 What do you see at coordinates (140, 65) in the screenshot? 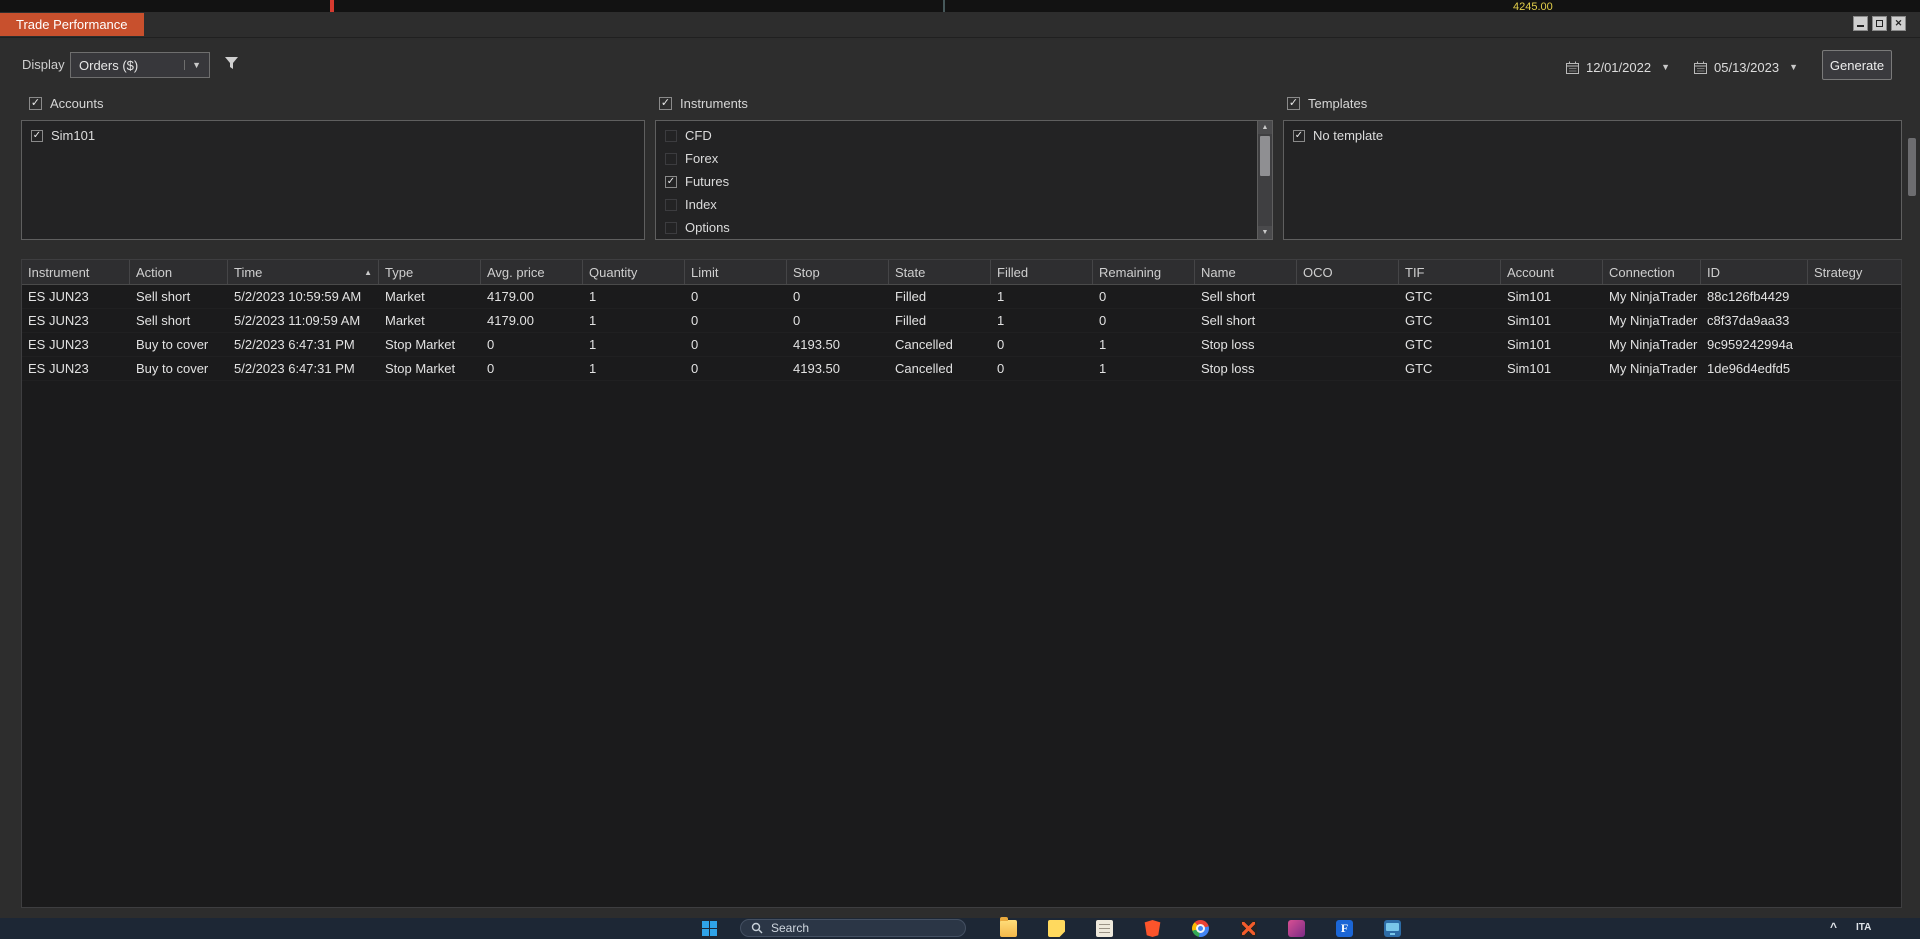
I see `display-dropdown: Orders ($) ▼` at bounding box center [140, 65].